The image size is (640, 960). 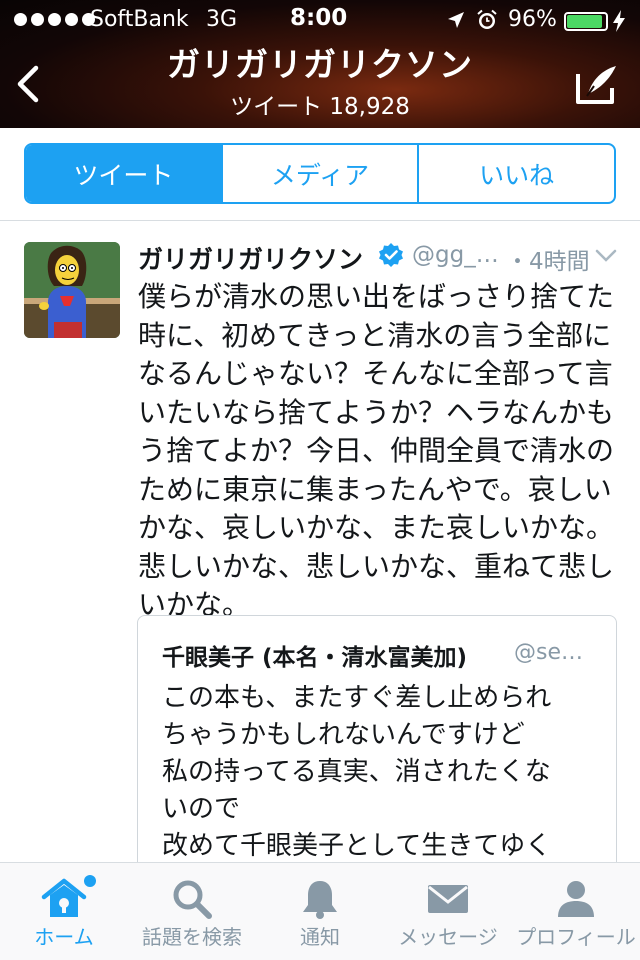 What do you see at coordinates (515, 173) in the screenshot?
I see `tab-likes: いいね` at bounding box center [515, 173].